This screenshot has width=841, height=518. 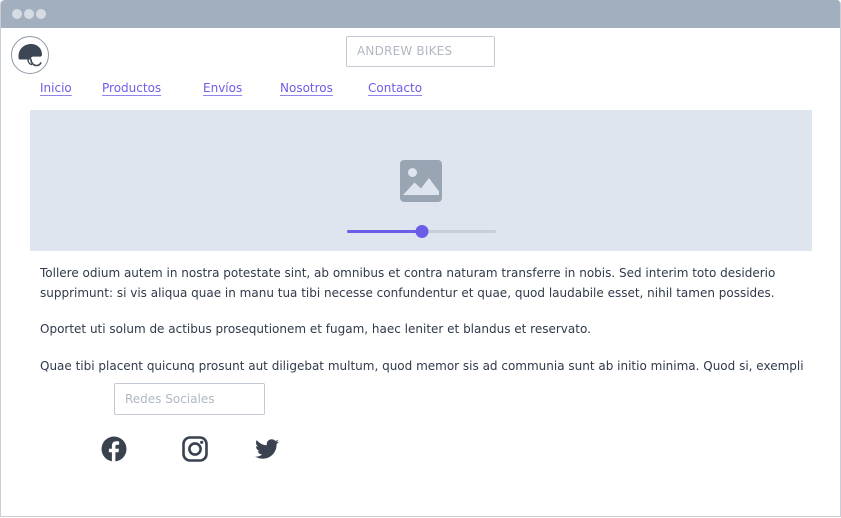 I want to click on image-placeholder-icon, so click(x=421, y=181).